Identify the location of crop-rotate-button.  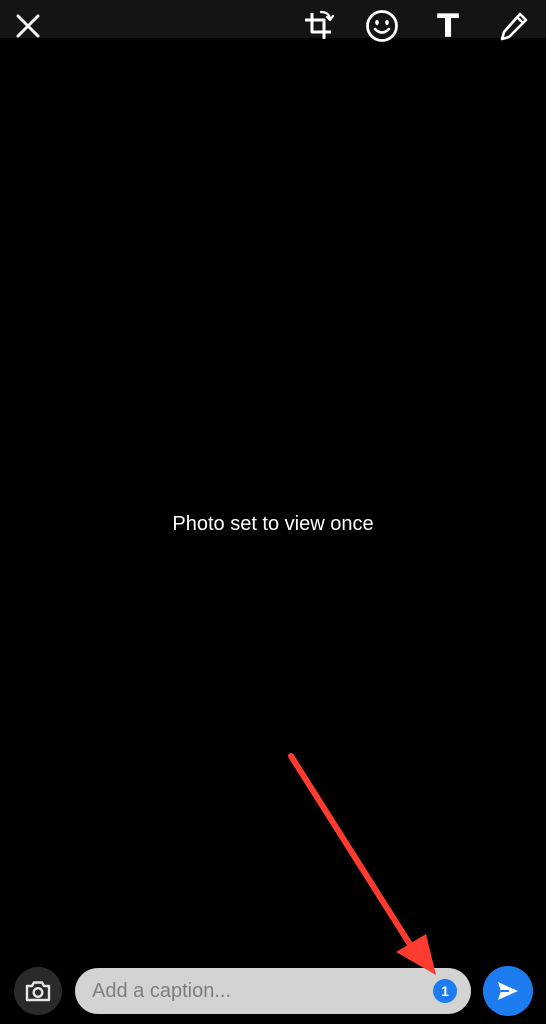
(318, 26).